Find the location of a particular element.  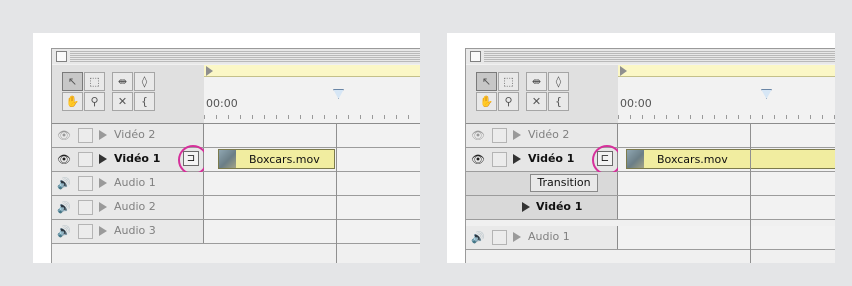

transition-track-label: Transition is located at coordinates (564, 183).